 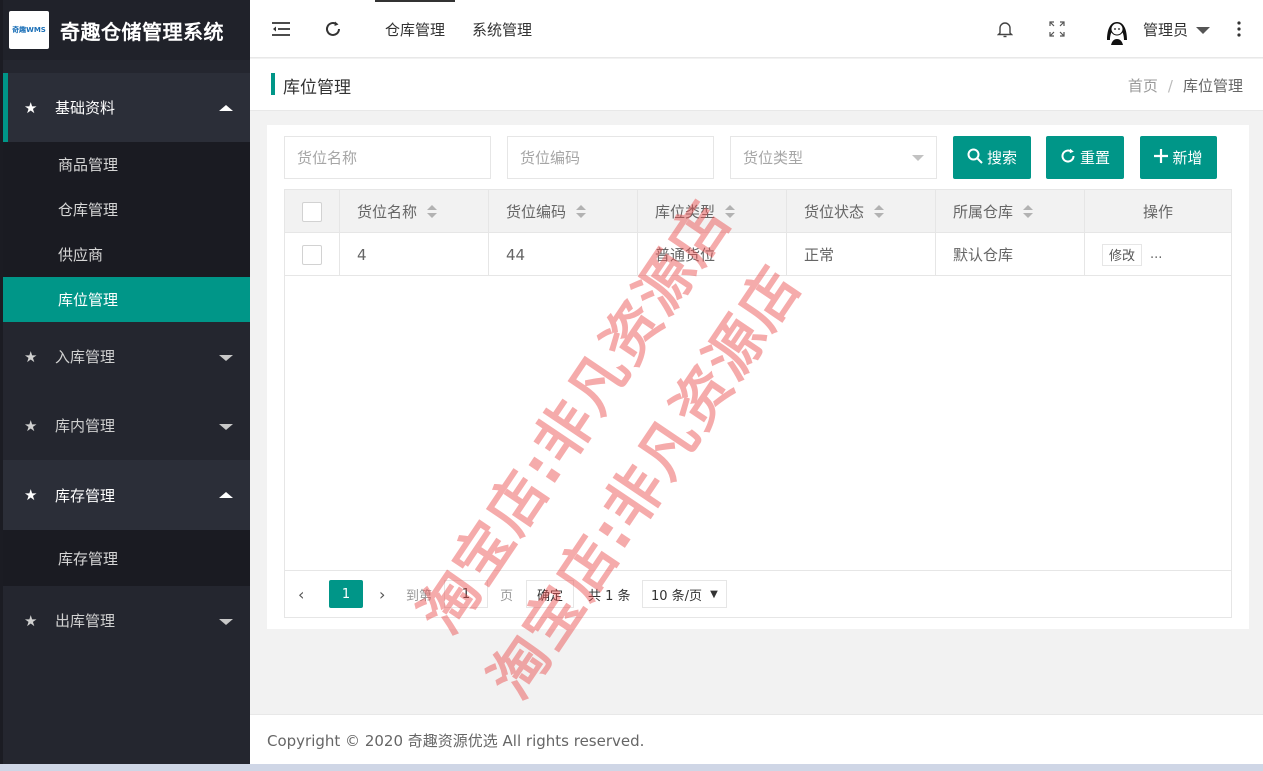 I want to click on sidebar-item-location: 库位管理, so click(x=126, y=299).